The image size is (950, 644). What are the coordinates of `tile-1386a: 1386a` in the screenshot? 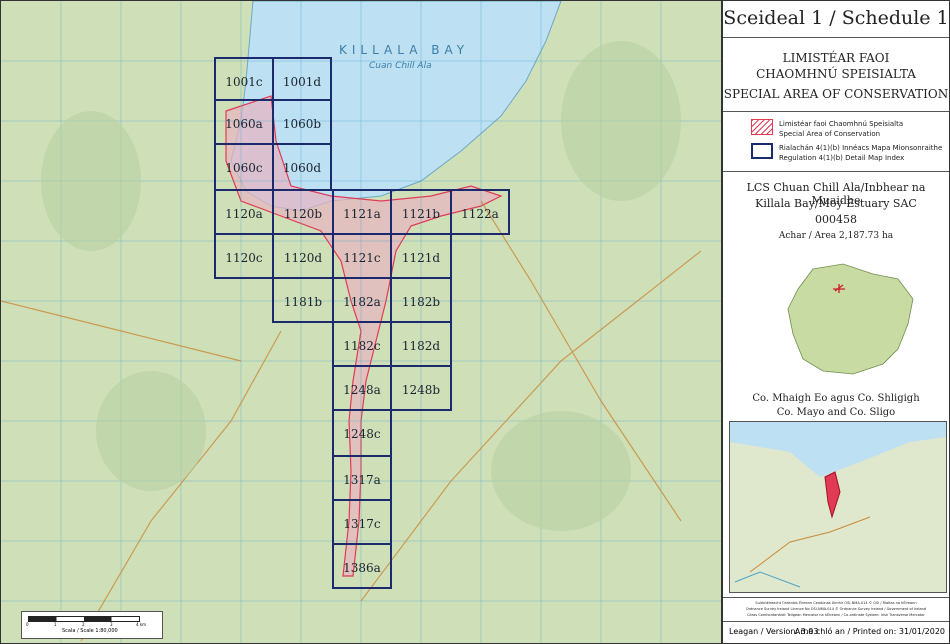 It's located at (362, 566).